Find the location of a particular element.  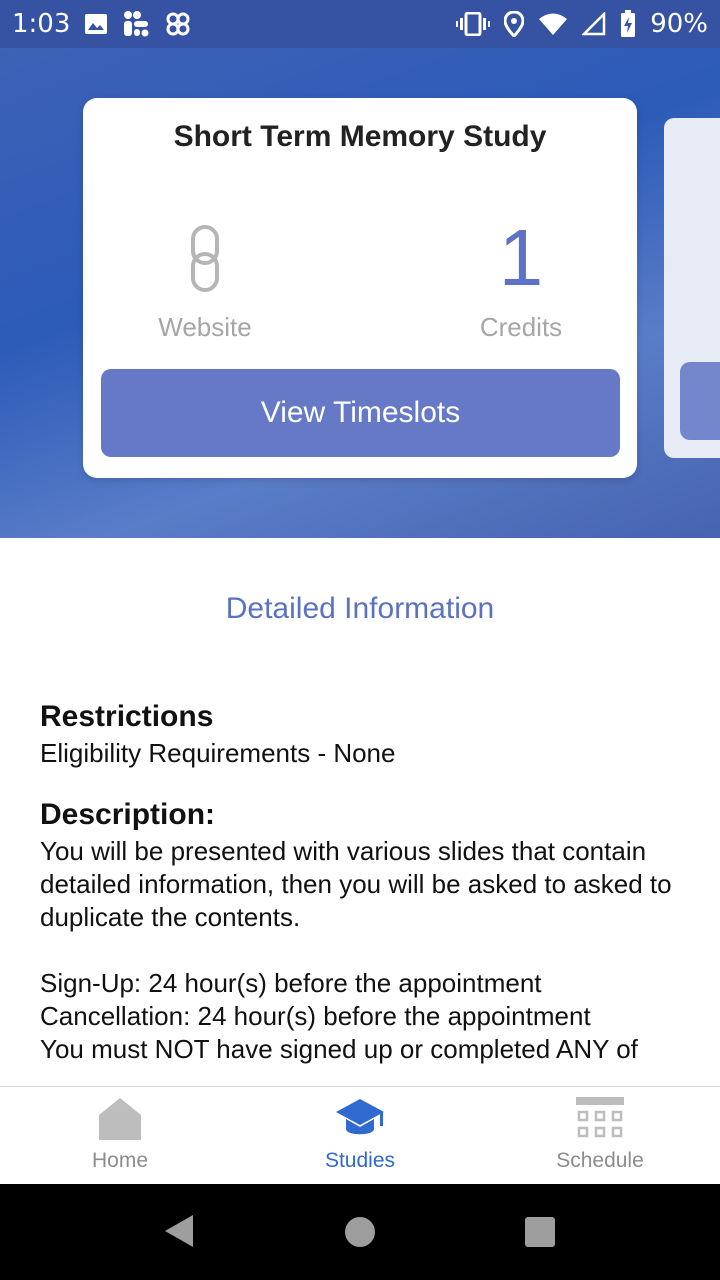

graduation-cap-icon is located at coordinates (360, 1117).